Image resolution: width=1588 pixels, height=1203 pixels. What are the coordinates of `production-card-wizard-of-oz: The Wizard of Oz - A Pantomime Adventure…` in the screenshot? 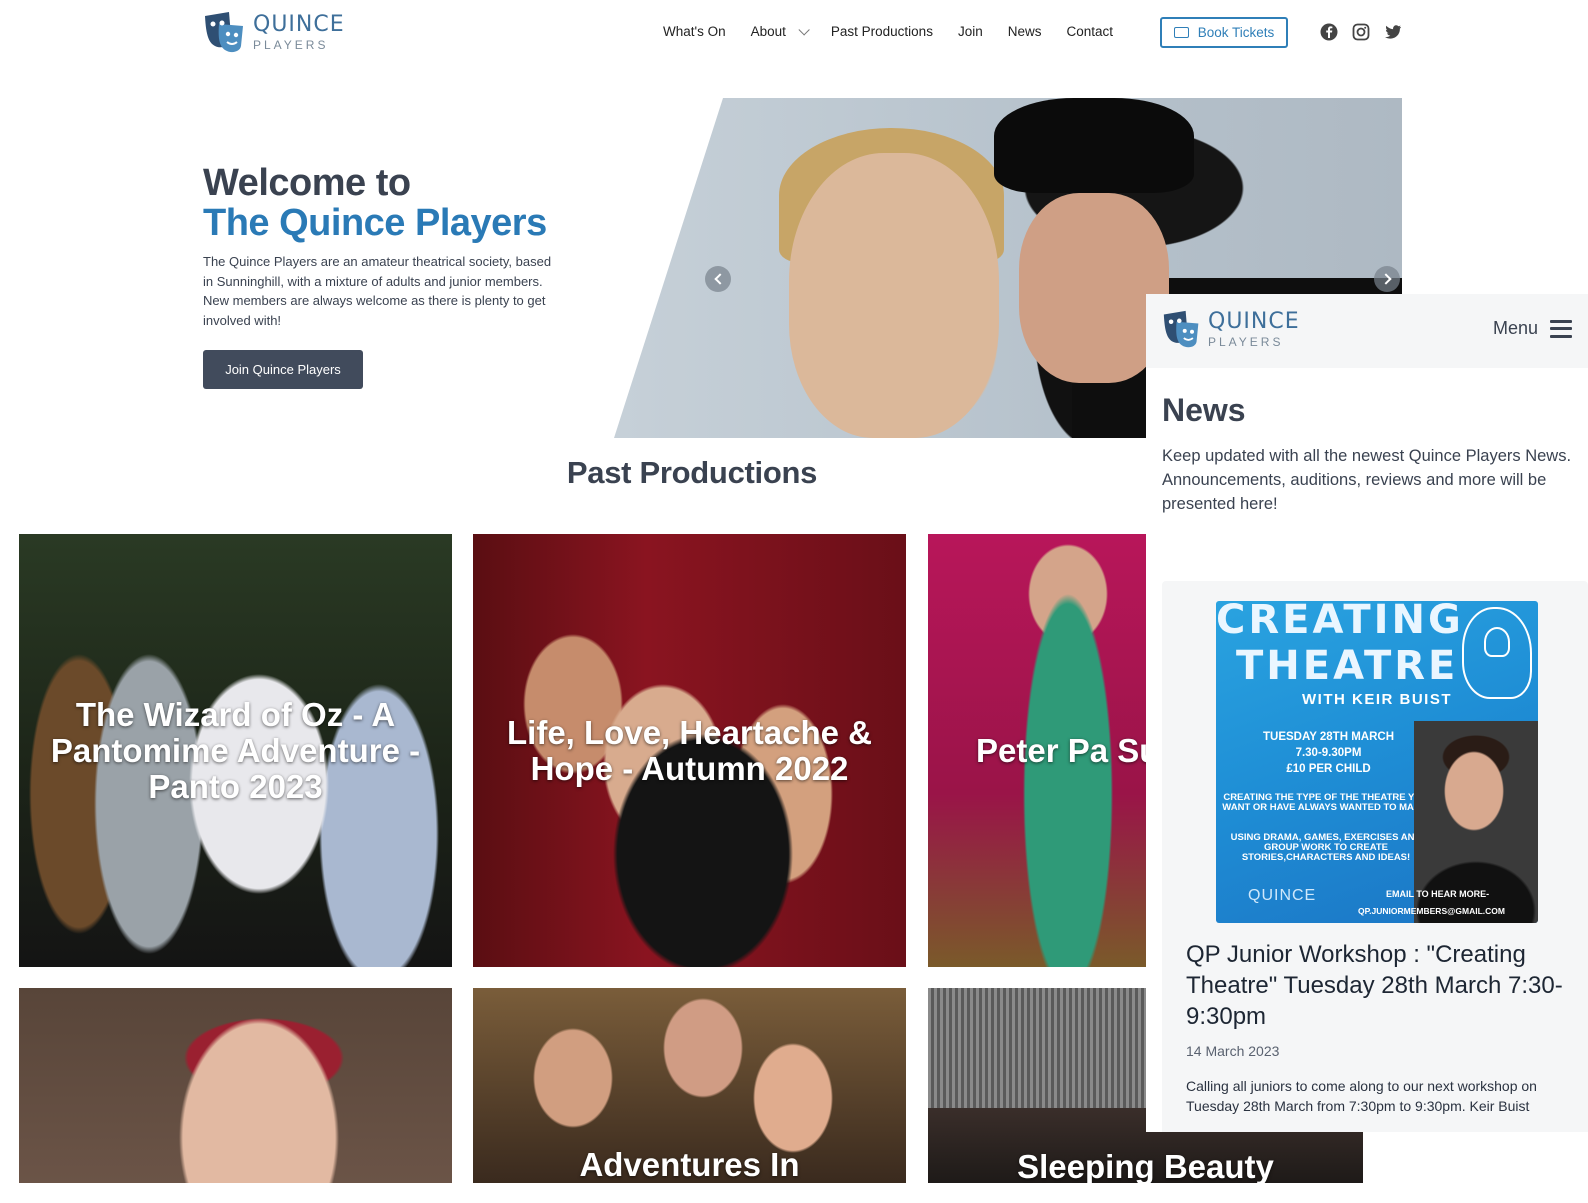 It's located at (235, 750).